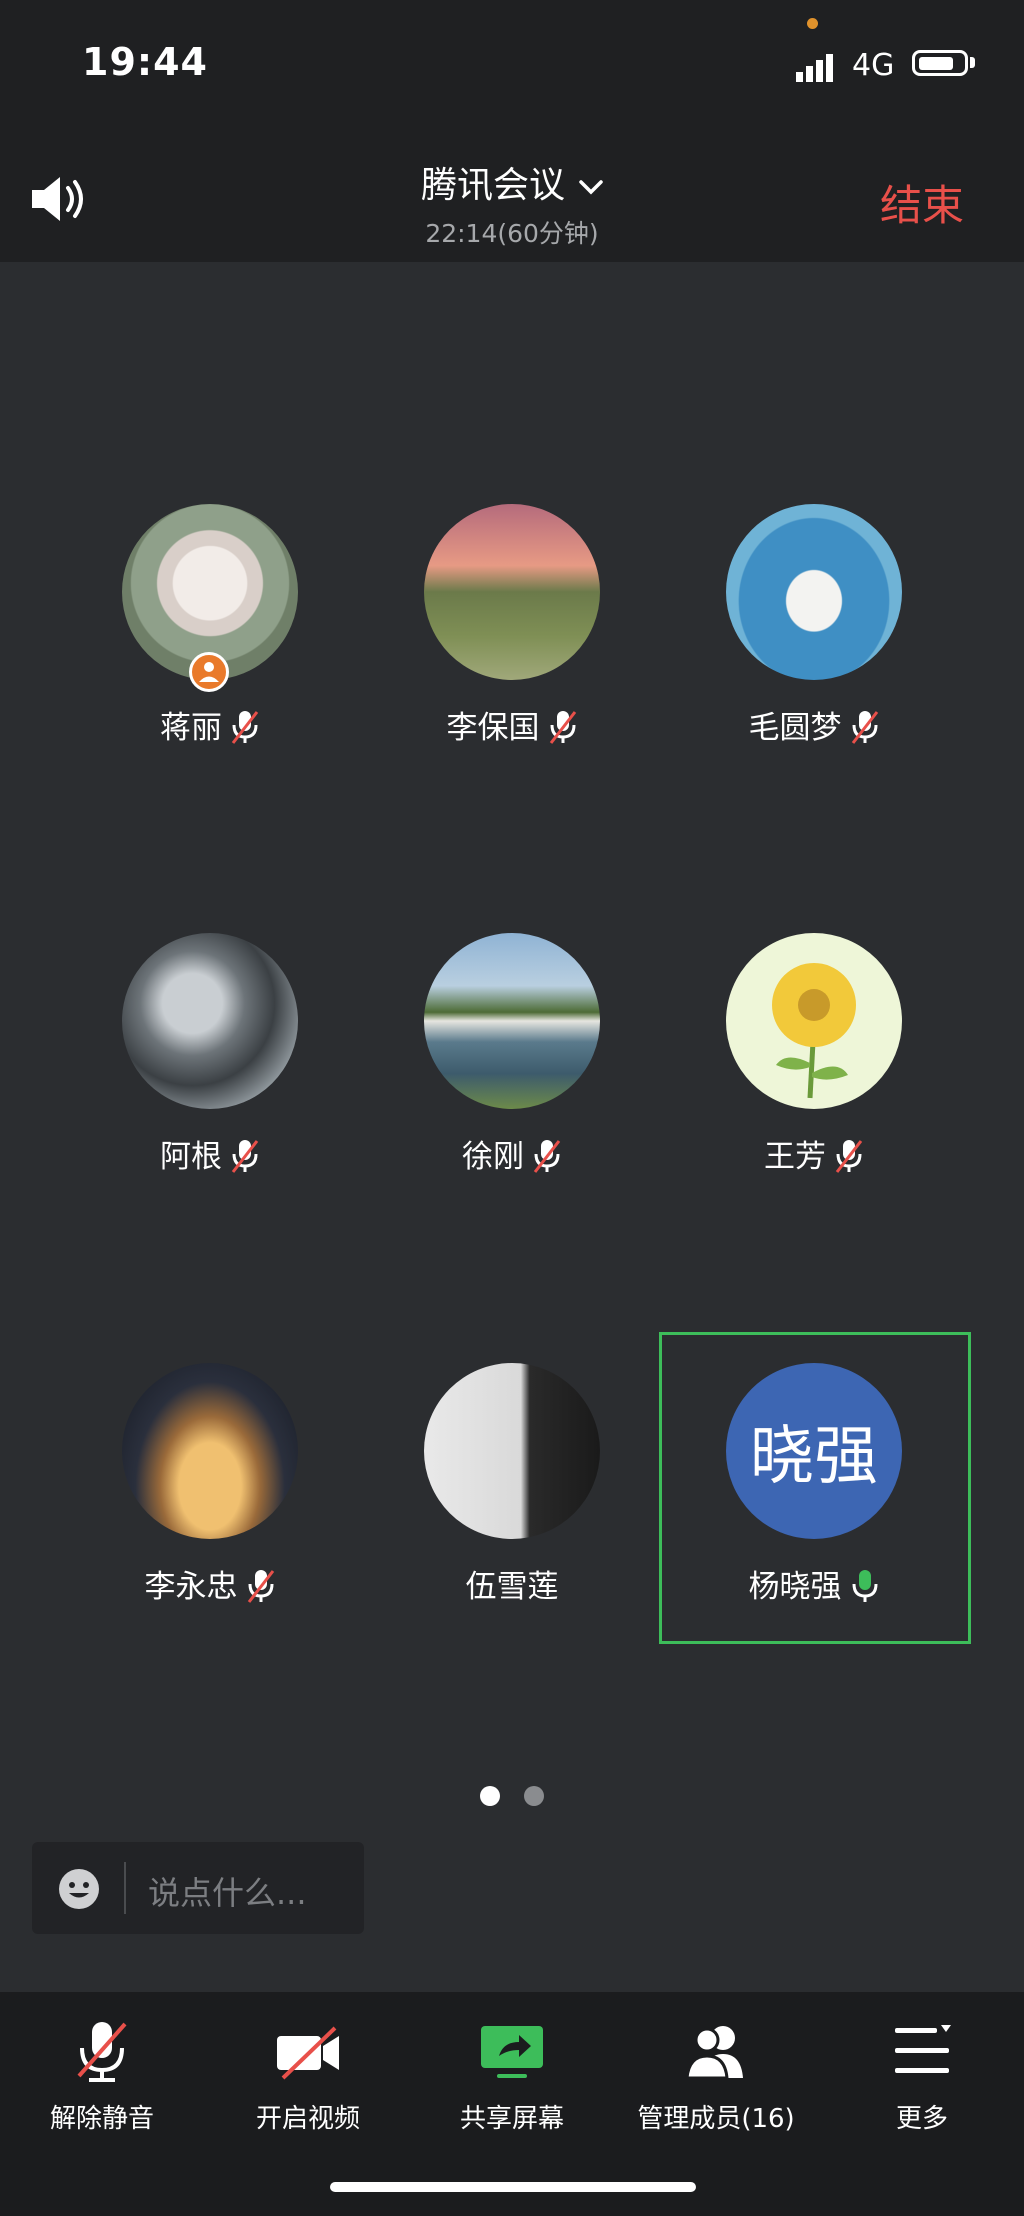  What do you see at coordinates (145, 62) in the screenshot?
I see `status-time: 19:44` at bounding box center [145, 62].